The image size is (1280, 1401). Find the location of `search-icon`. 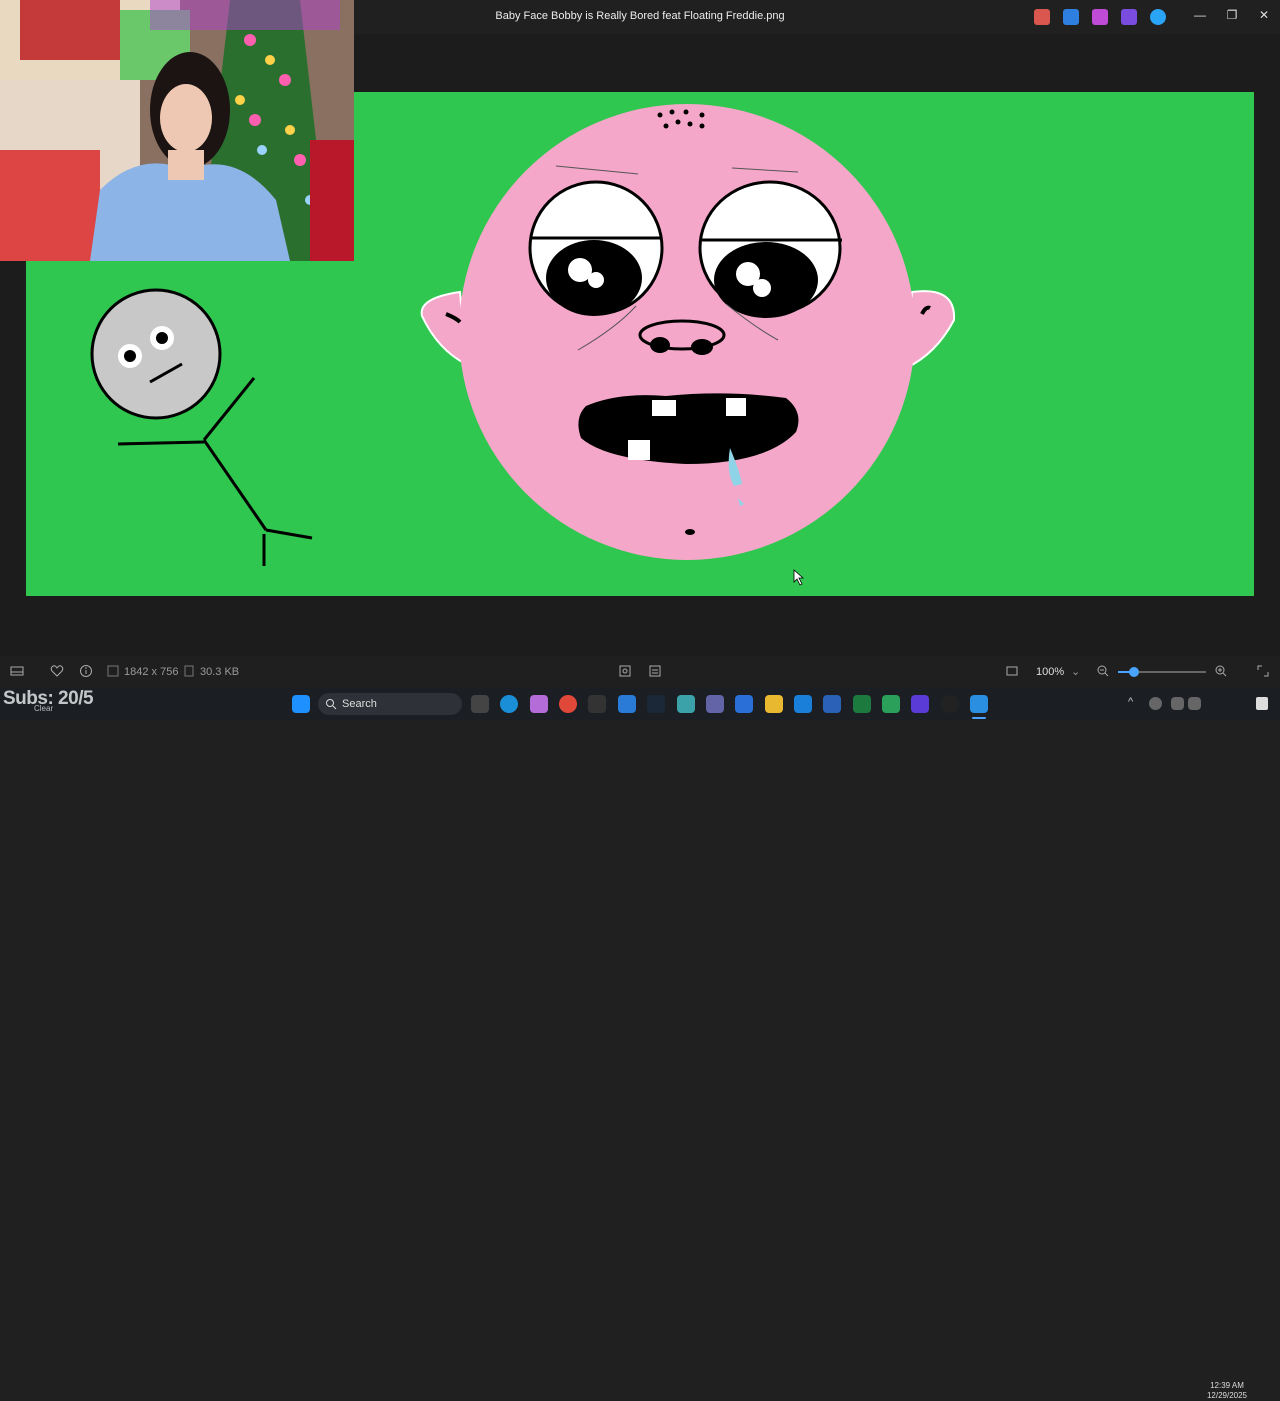

search-icon is located at coordinates (331, 704).